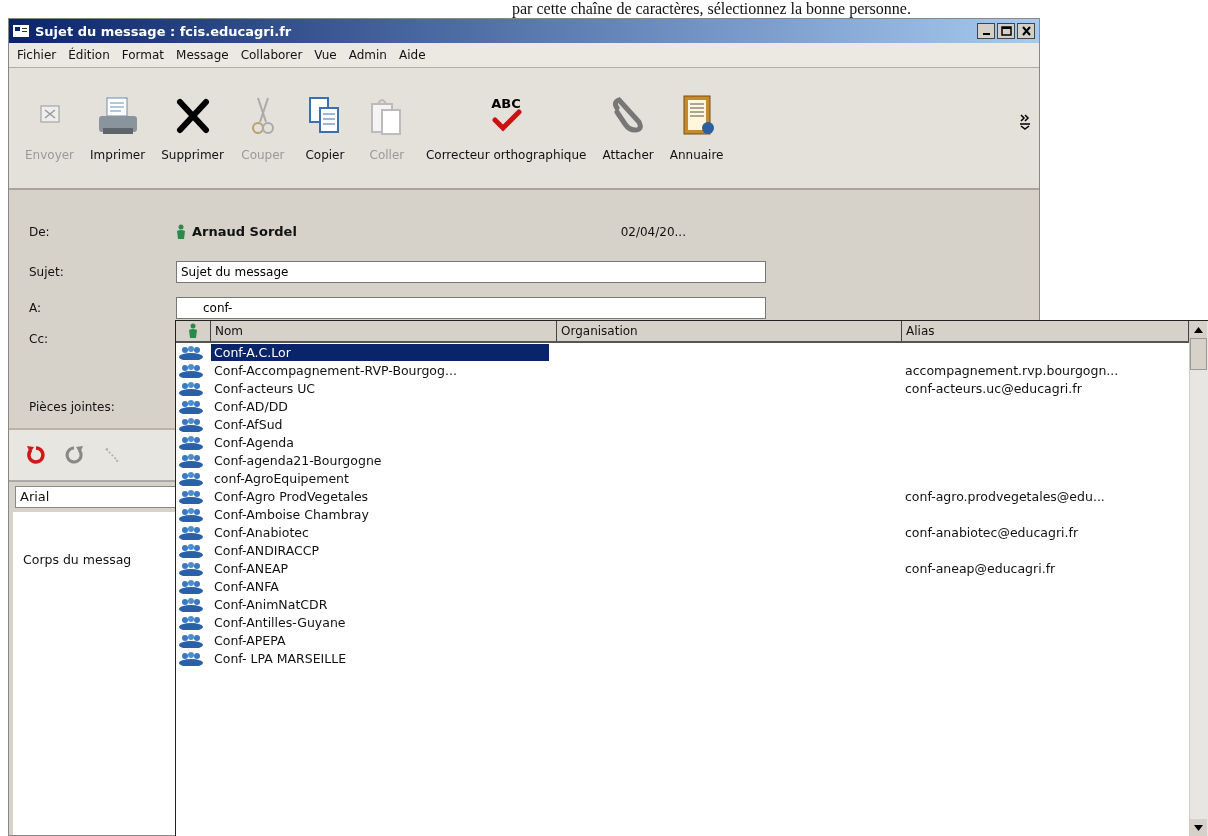 This screenshot has width=1208, height=836. I want to click on menu-item: Fichier, so click(37, 55).